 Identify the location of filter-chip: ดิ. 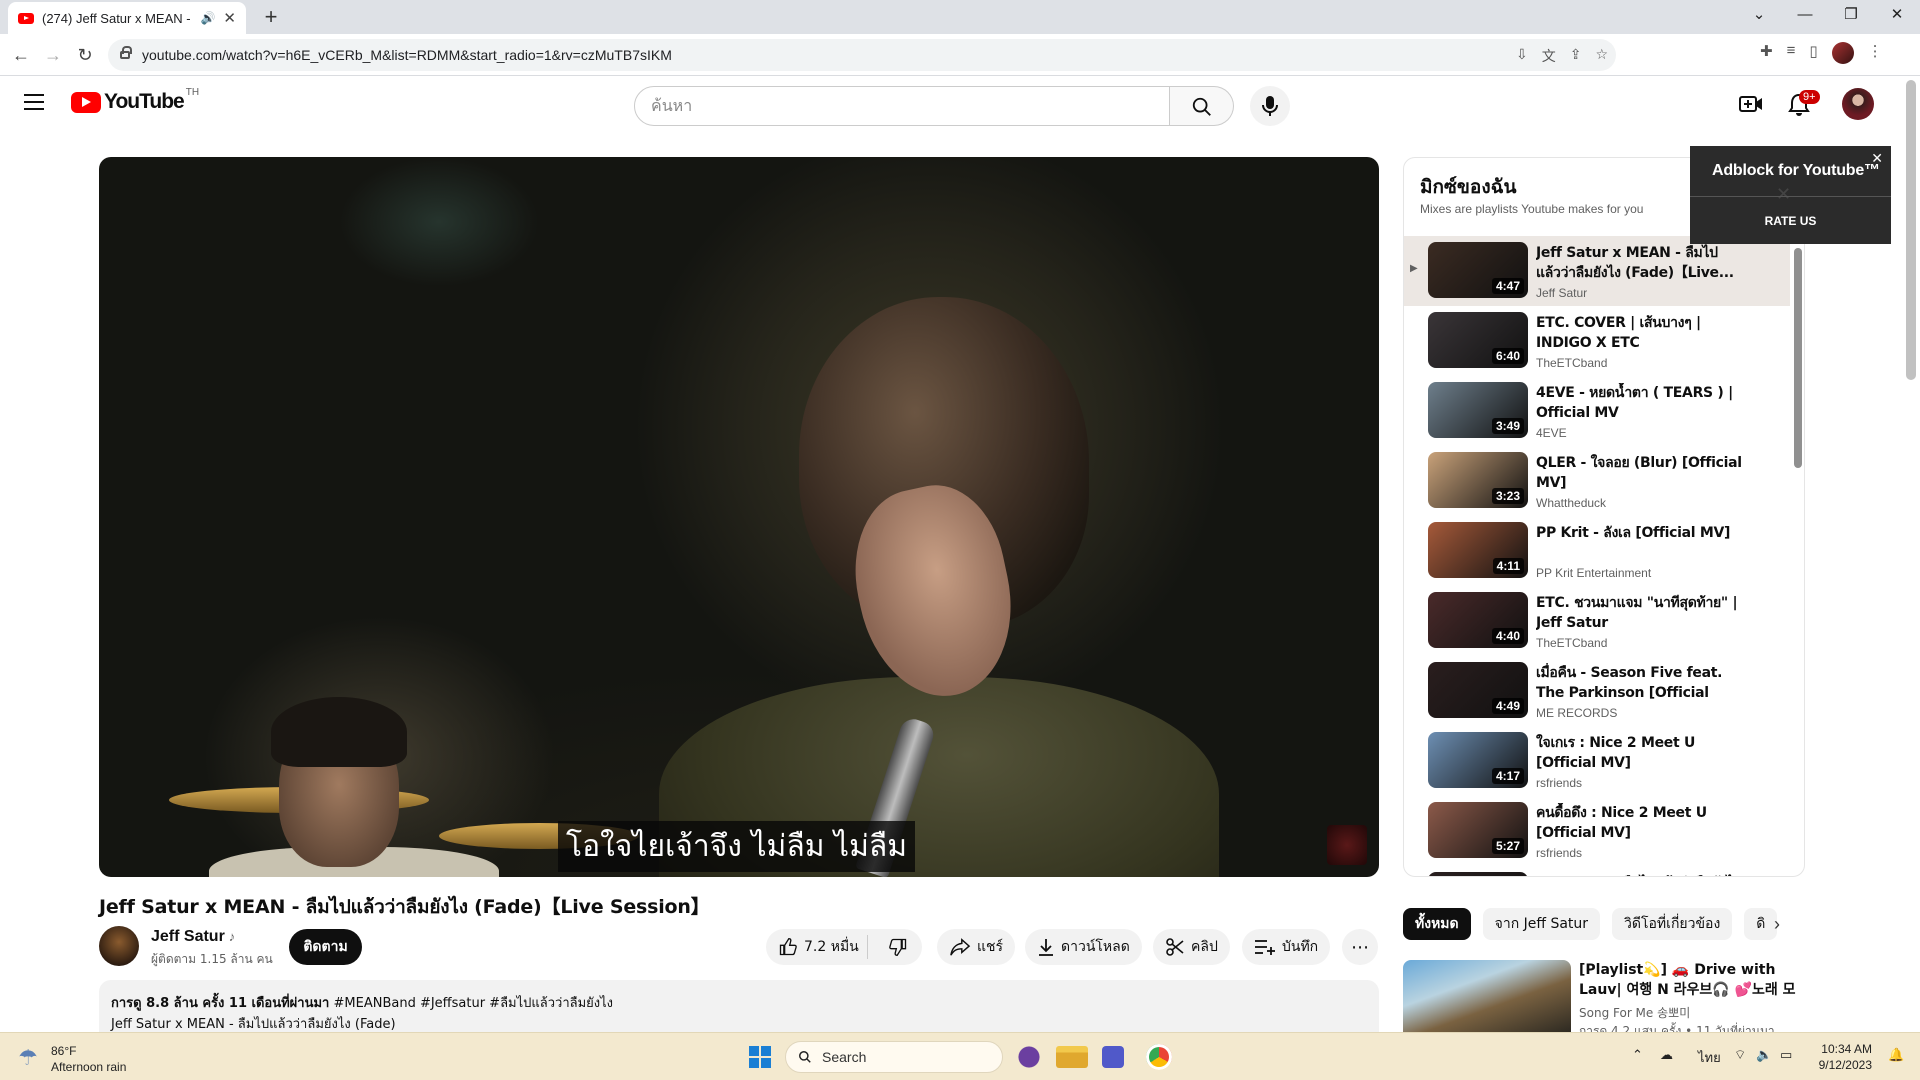
(1761, 924).